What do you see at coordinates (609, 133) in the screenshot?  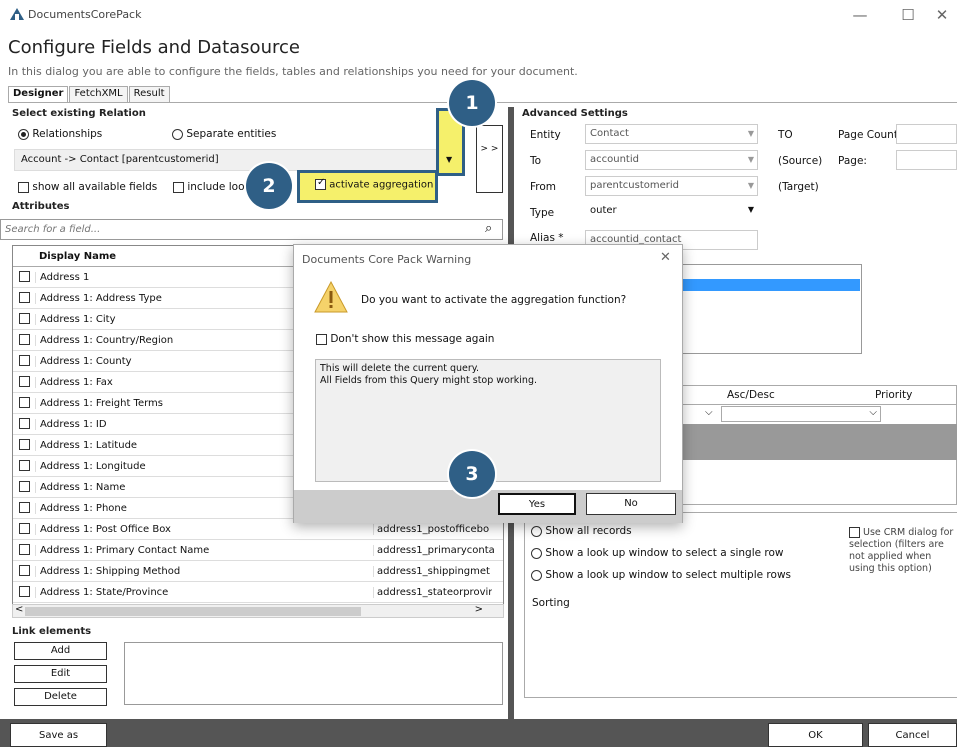 I see `entity-value: Contact` at bounding box center [609, 133].